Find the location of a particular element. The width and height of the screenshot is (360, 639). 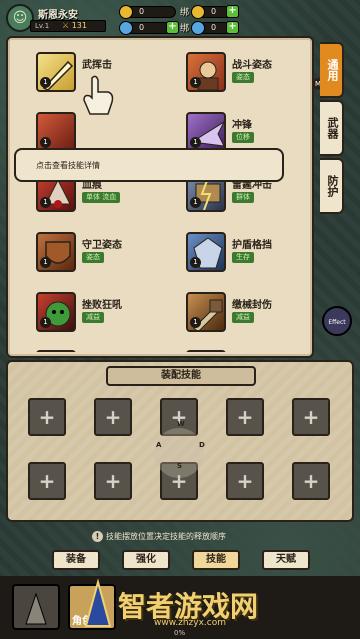

gem-value: 0 is located at coordinates (142, 27).